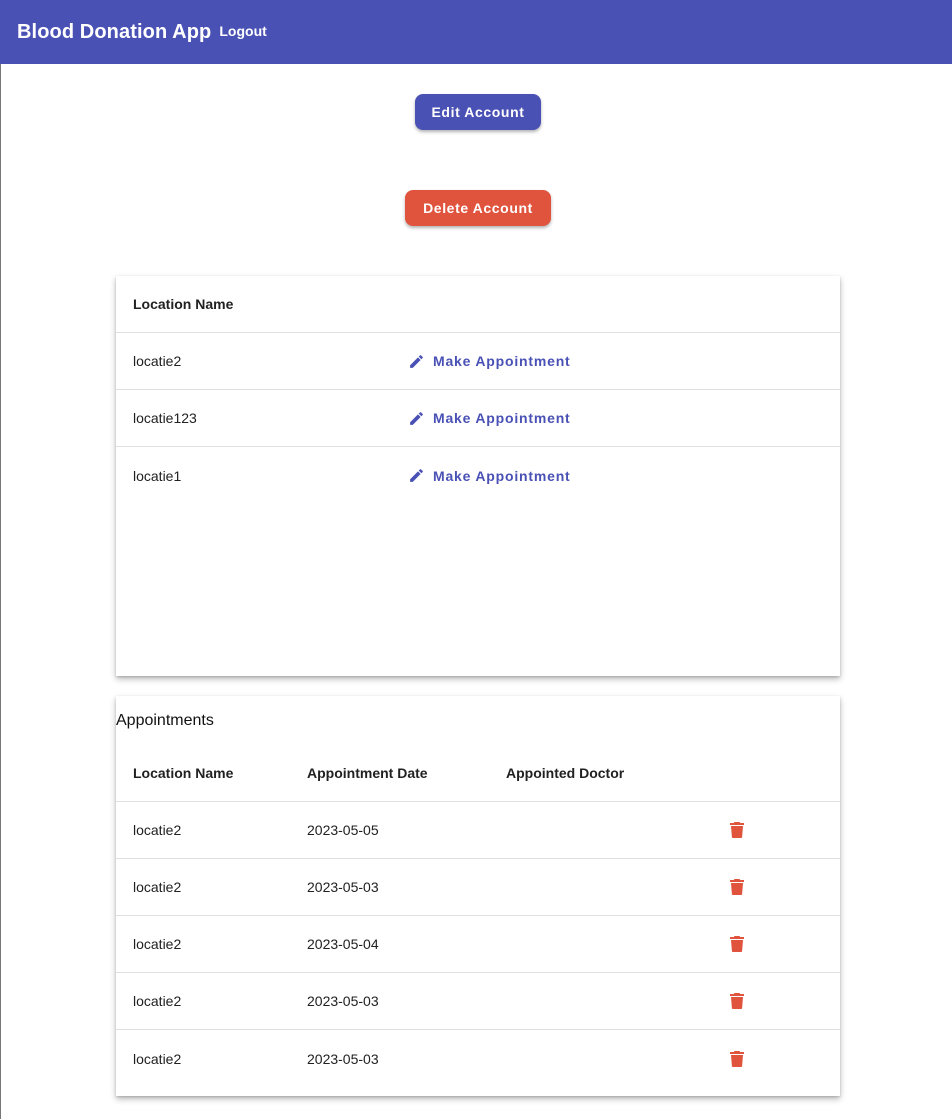 The image size is (952, 1119). I want to click on location-name: locatie123, so click(165, 418).